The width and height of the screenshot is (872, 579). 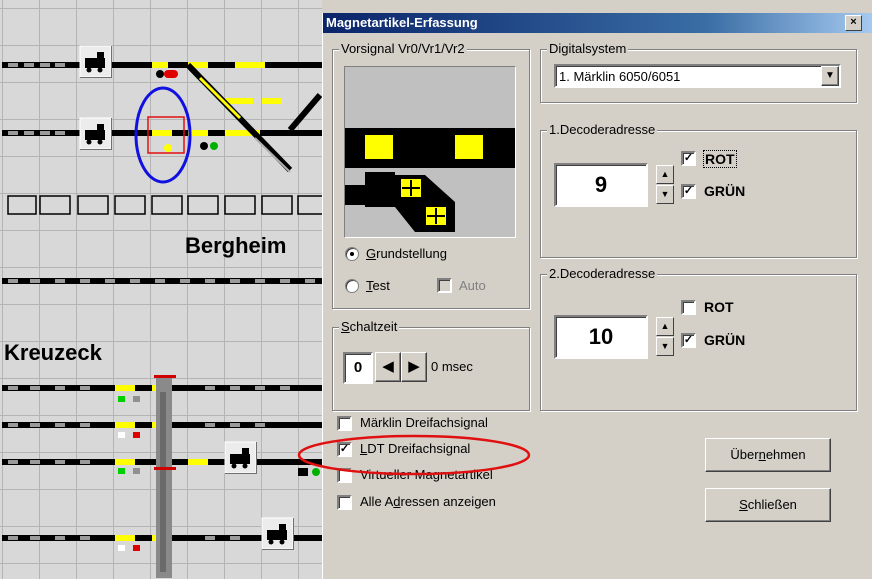 I want to click on dialog-title: Magnetartikel-Erfassung, so click(x=402, y=22).